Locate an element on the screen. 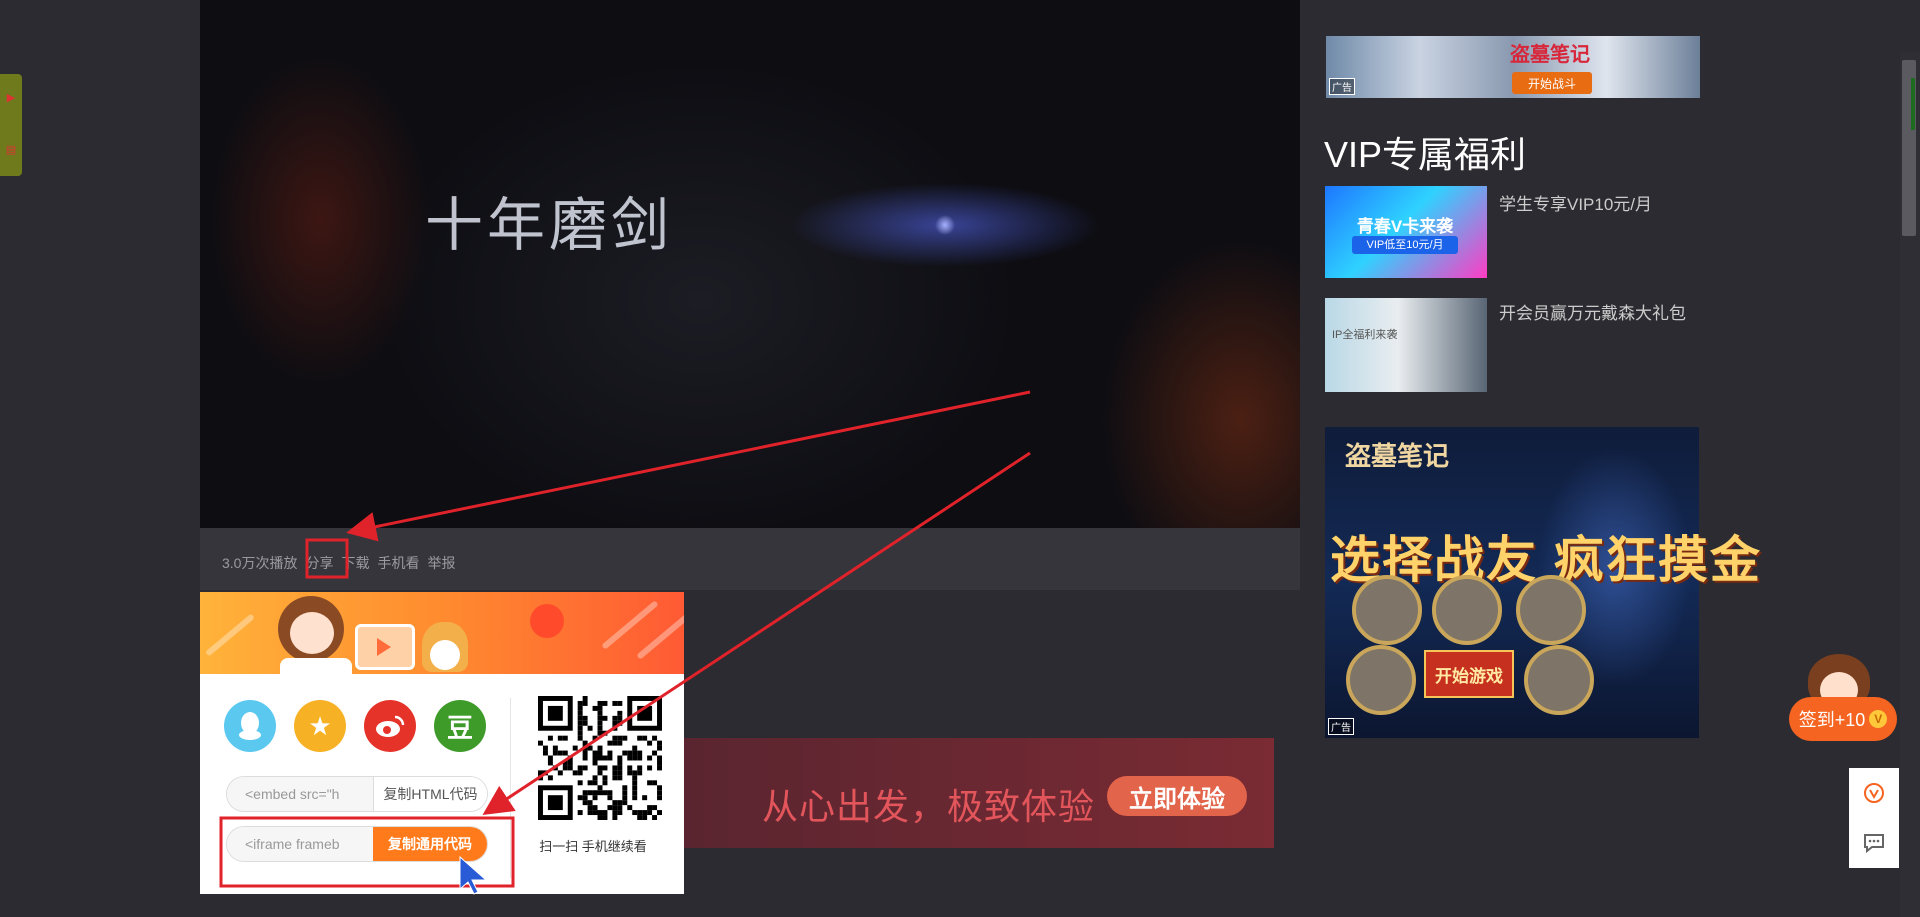  embed-code-row: 复制HTML代码 is located at coordinates (357, 794).